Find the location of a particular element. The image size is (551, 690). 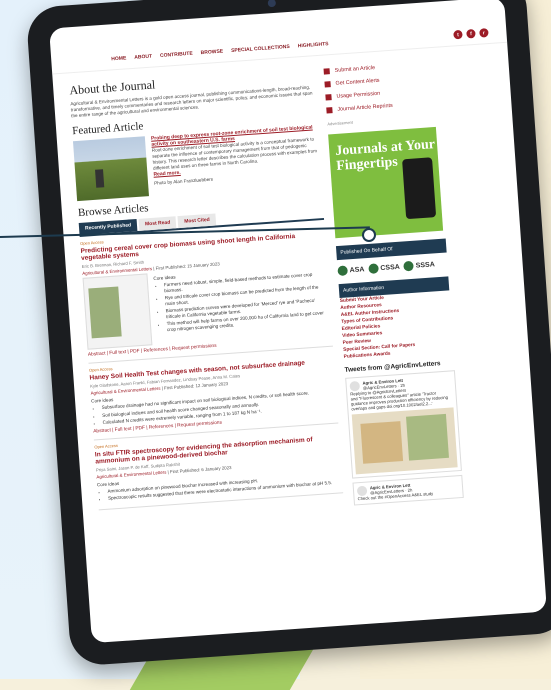

content-alerts-label: Get Content Alerts is located at coordinates (357, 82).